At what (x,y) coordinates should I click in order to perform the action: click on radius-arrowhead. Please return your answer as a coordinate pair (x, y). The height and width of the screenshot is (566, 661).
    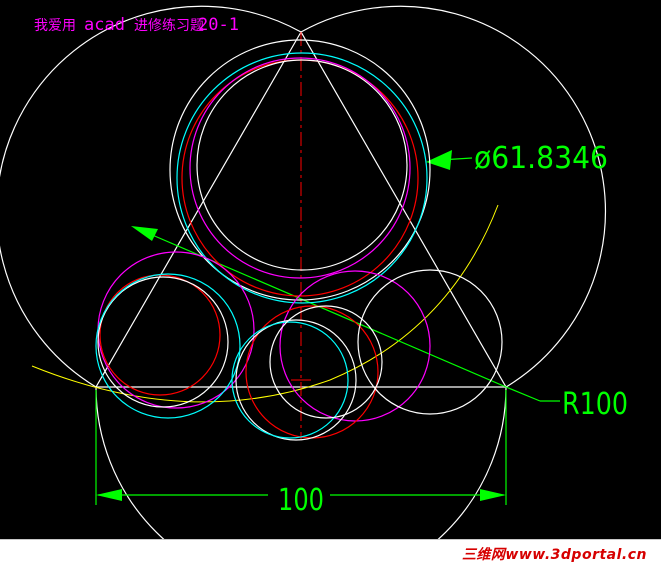
    Looking at the image, I should click on (144, 233).